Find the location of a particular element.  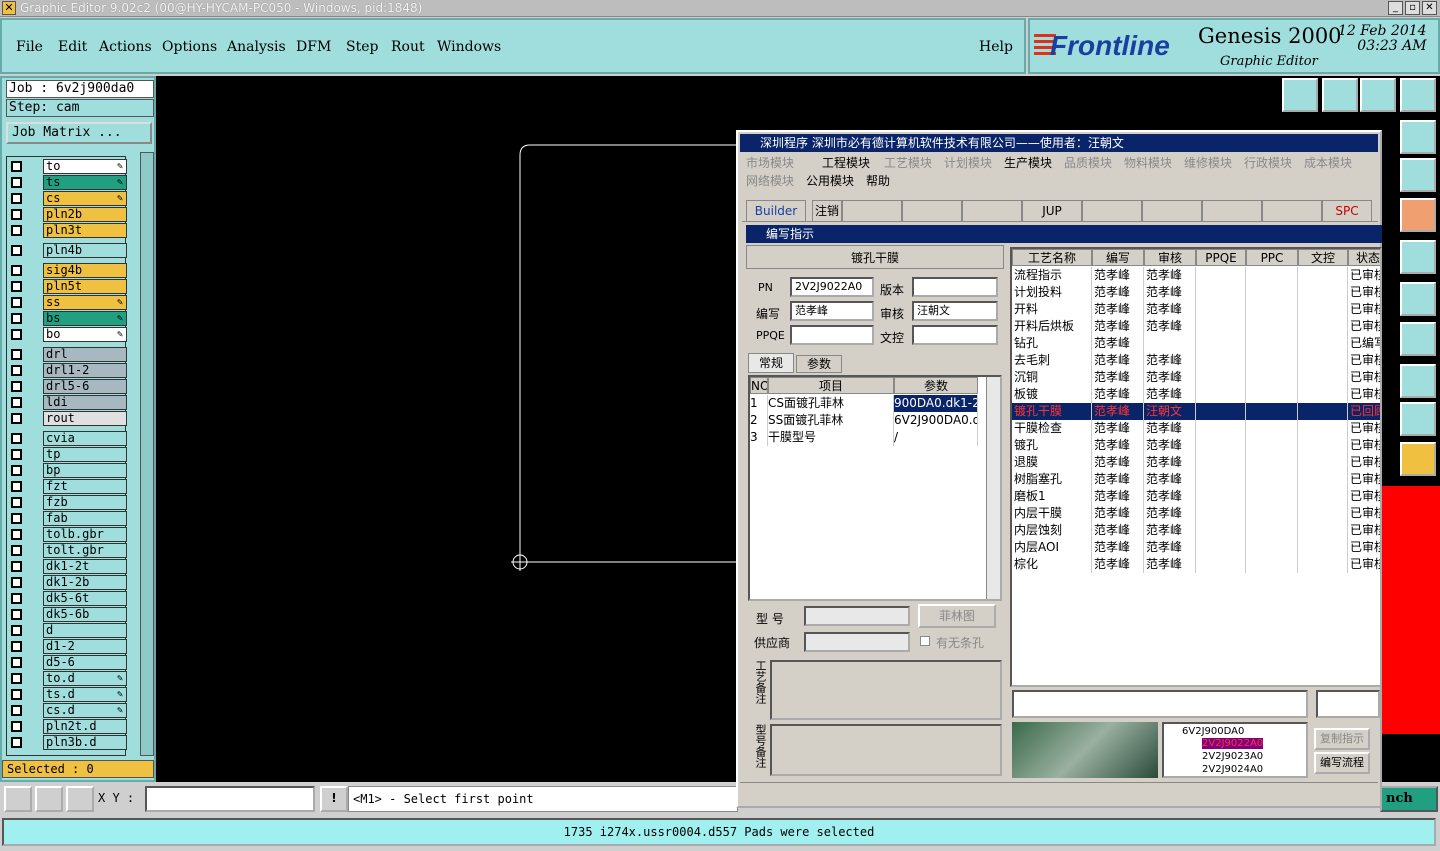

dialog-menu-item: 网络模块 is located at coordinates (770, 180).